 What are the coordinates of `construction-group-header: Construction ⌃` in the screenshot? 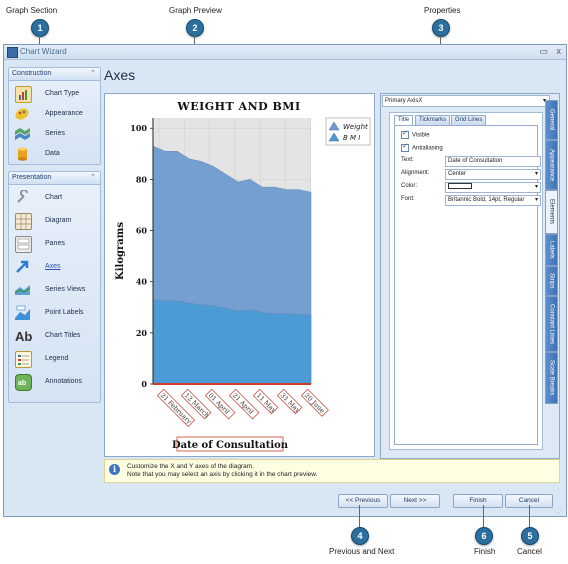 It's located at (54, 74).